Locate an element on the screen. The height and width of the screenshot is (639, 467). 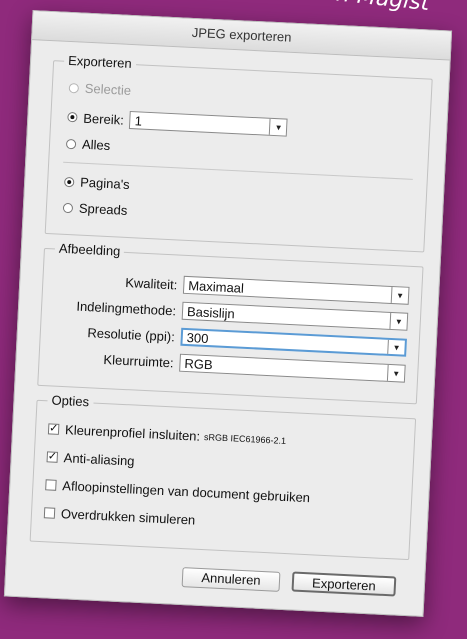
dialog-title: JPEG exporteren is located at coordinates (242, 36).